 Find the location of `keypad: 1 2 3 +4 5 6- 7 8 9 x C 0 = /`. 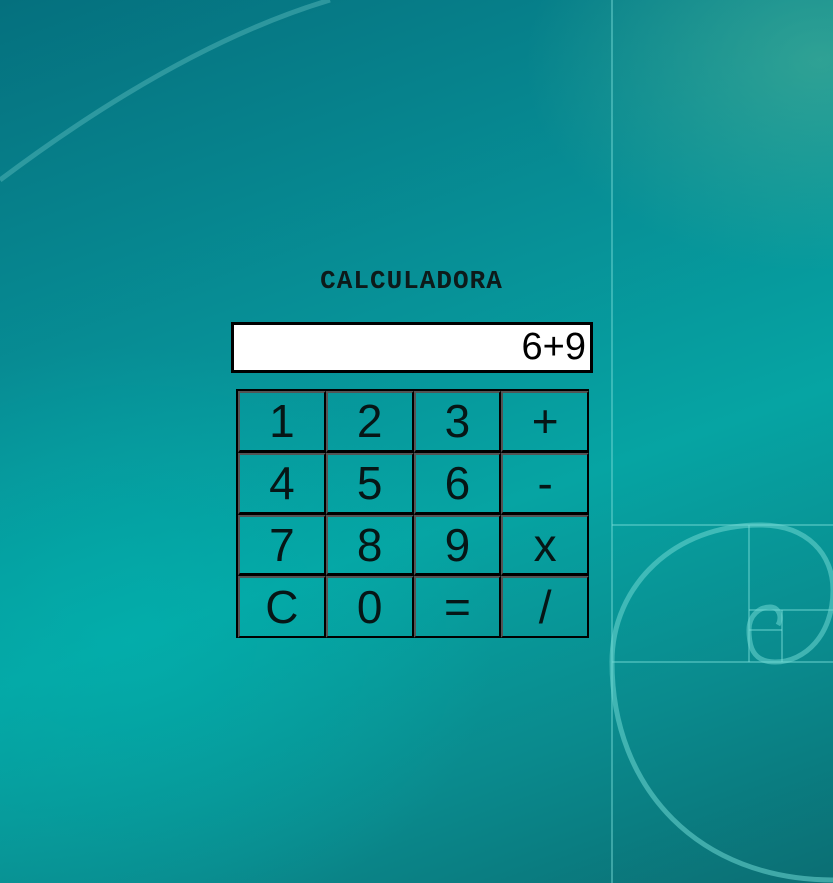

keypad: 1 2 3 +4 5 6- 7 8 9 x C 0 = / is located at coordinates (412, 513).